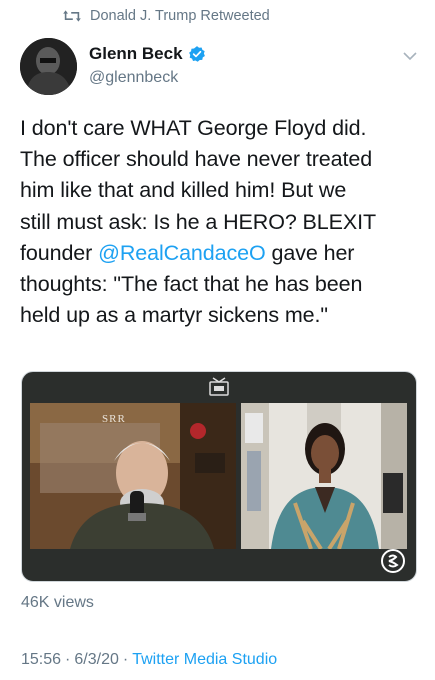 This screenshot has width=435, height=680. What do you see at coordinates (133, 78) in the screenshot?
I see `author-handle: @glennbeck` at bounding box center [133, 78].